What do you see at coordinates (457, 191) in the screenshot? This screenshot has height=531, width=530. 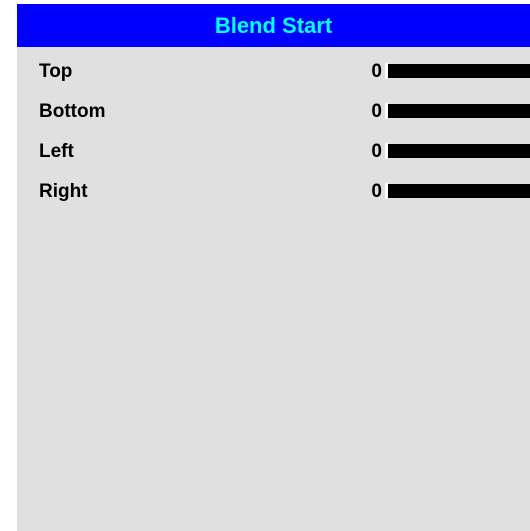 I see `right-slider` at bounding box center [457, 191].